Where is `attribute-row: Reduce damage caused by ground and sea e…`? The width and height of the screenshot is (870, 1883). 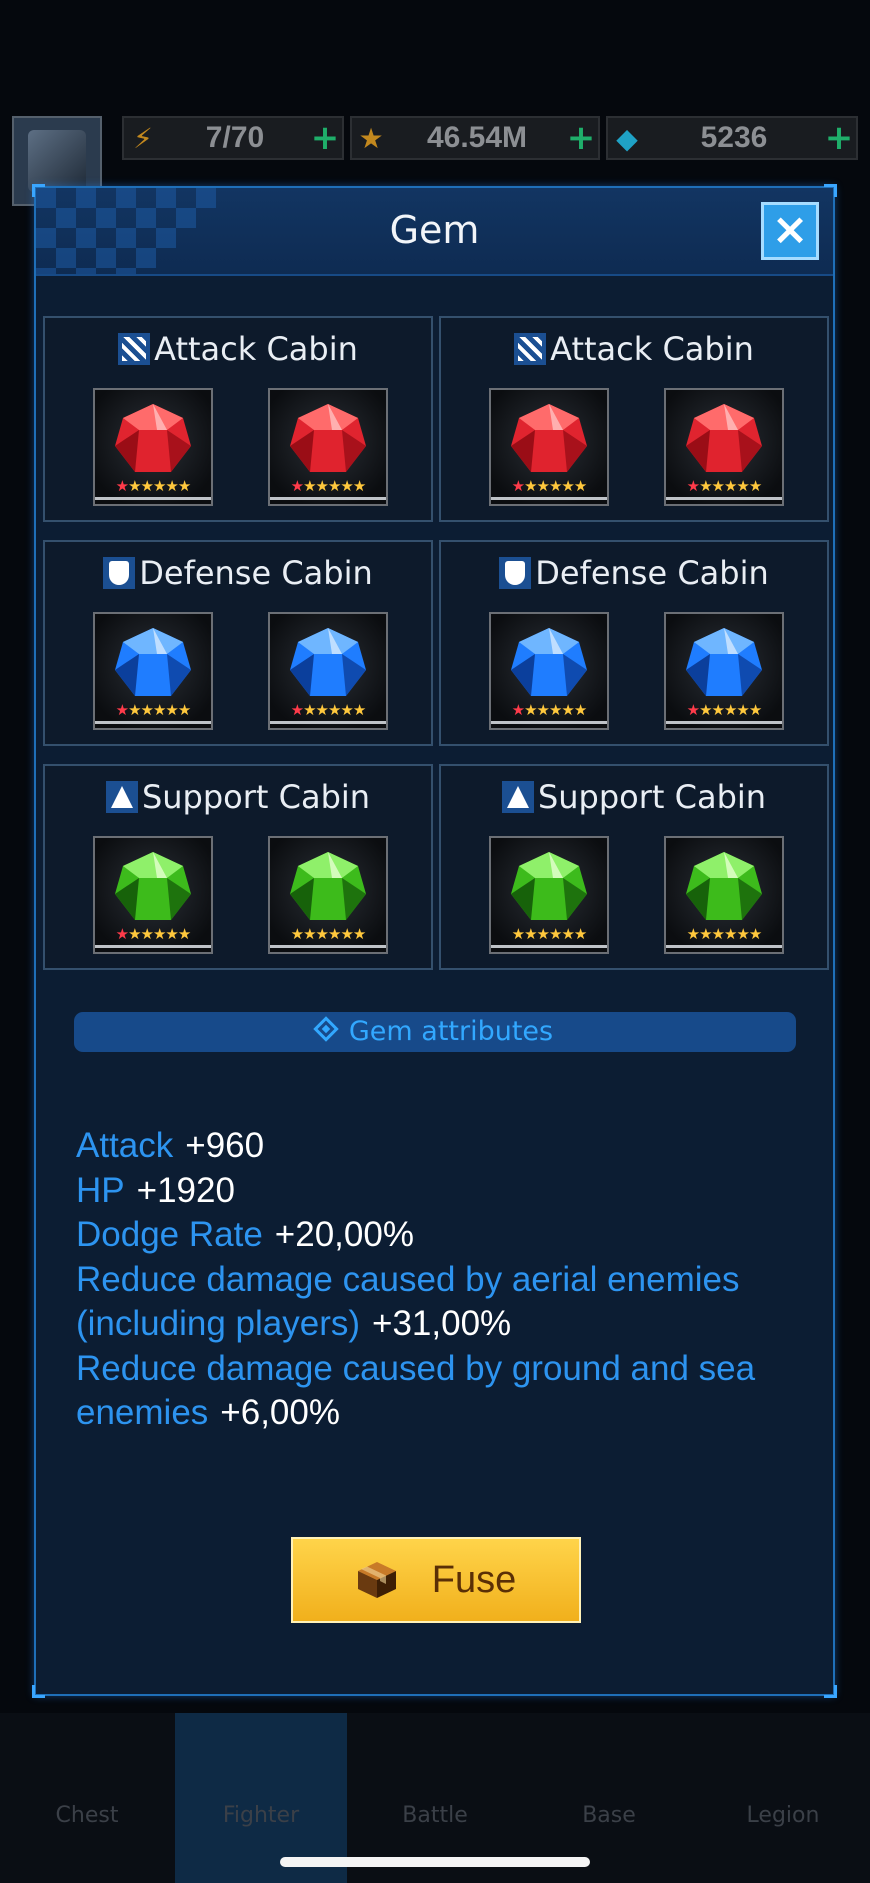 attribute-row: Reduce damage caused by ground and sea e… is located at coordinates (436, 1391).